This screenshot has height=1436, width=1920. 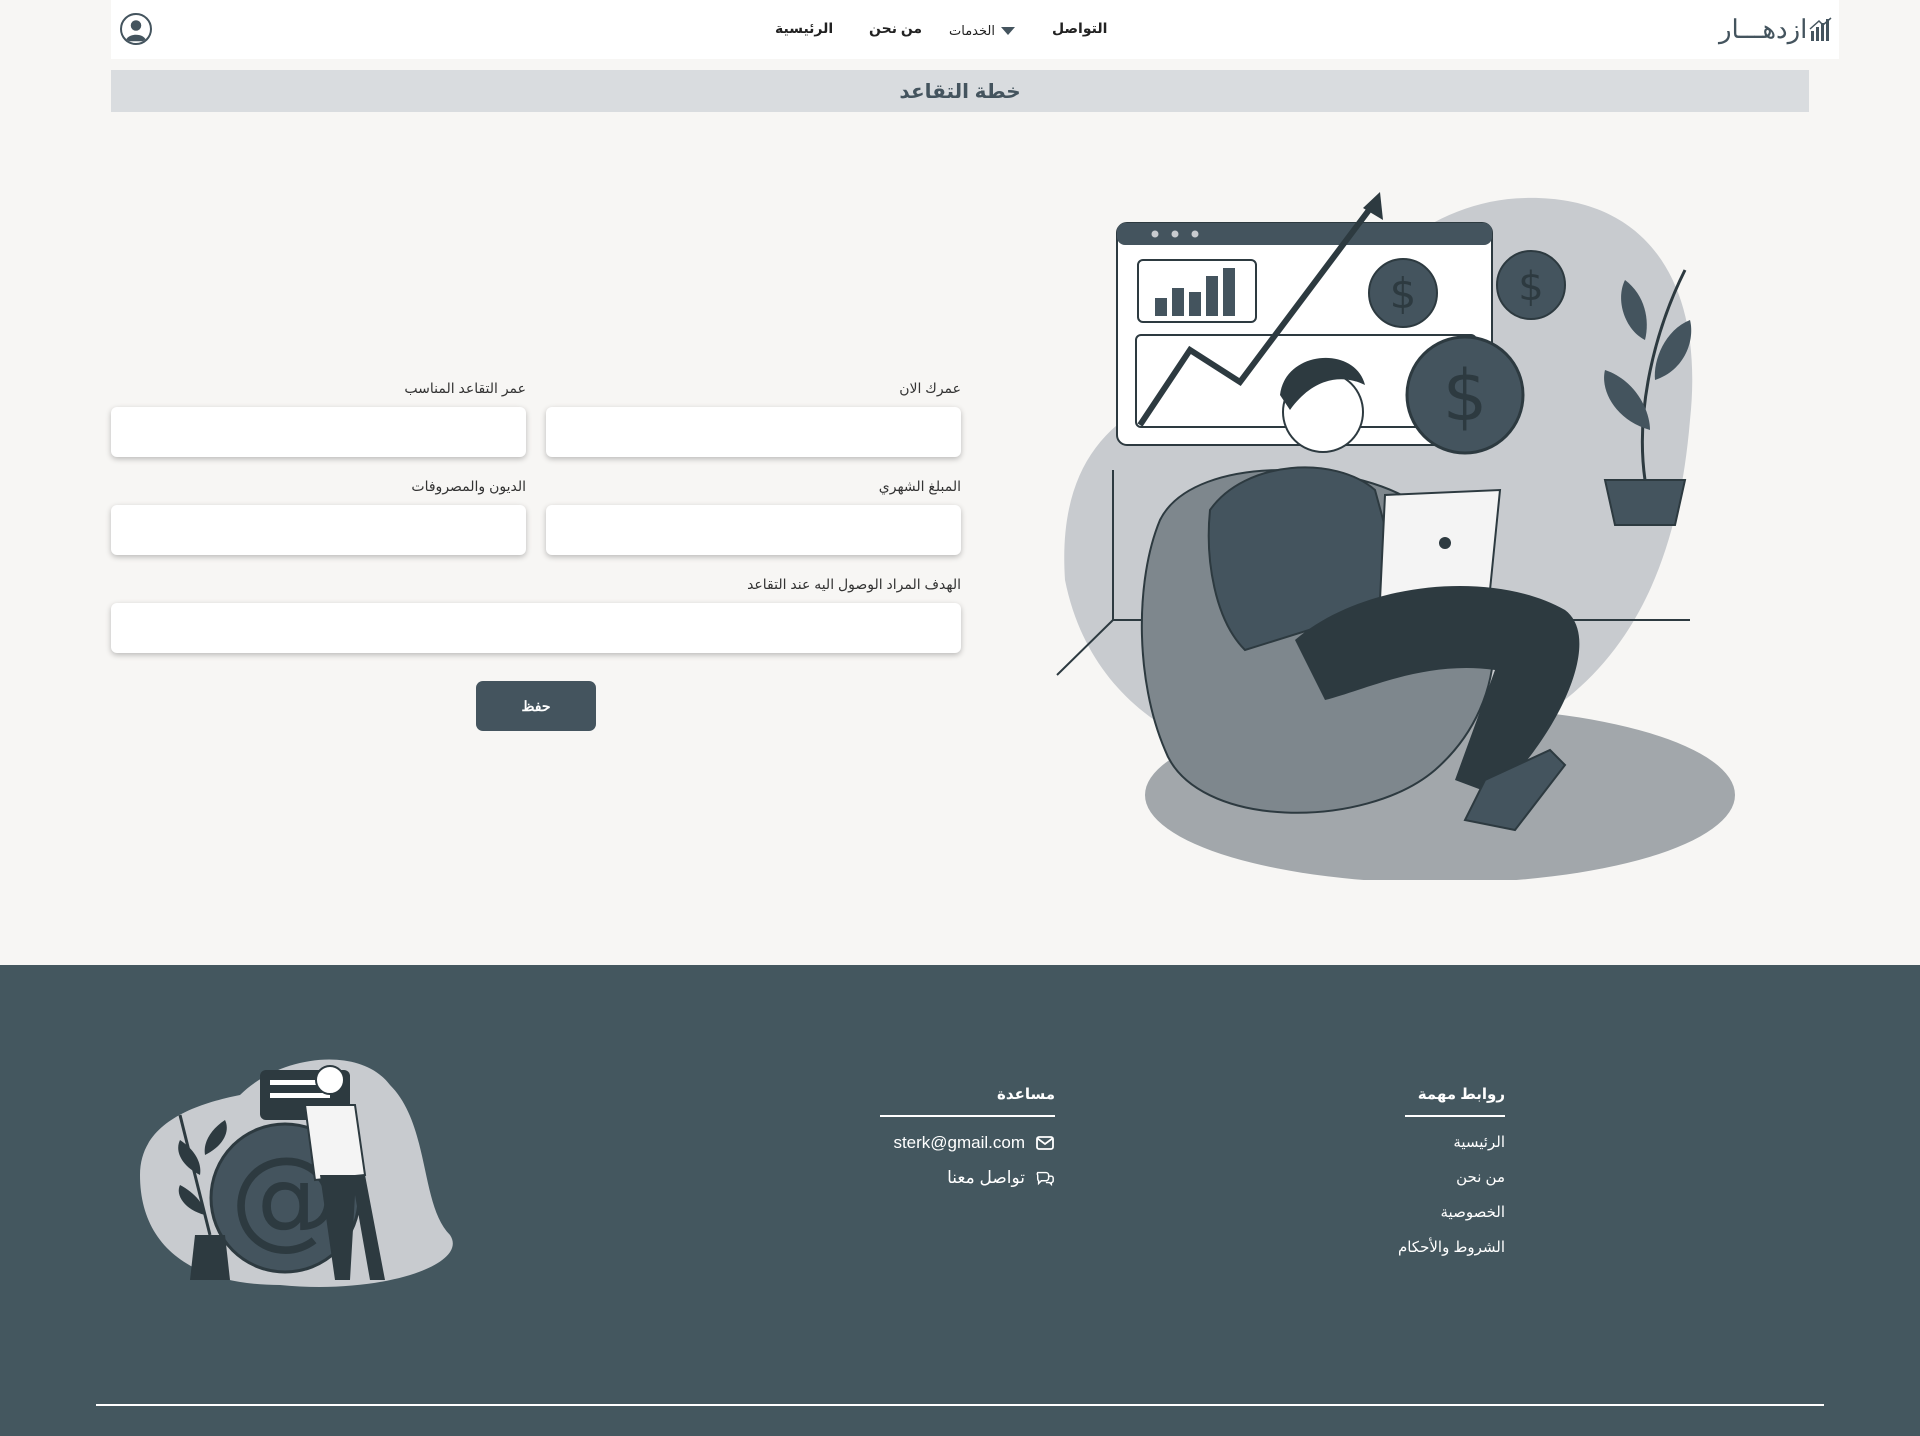 What do you see at coordinates (930, 388) in the screenshot?
I see `current-age-label: عمرك الان` at bounding box center [930, 388].